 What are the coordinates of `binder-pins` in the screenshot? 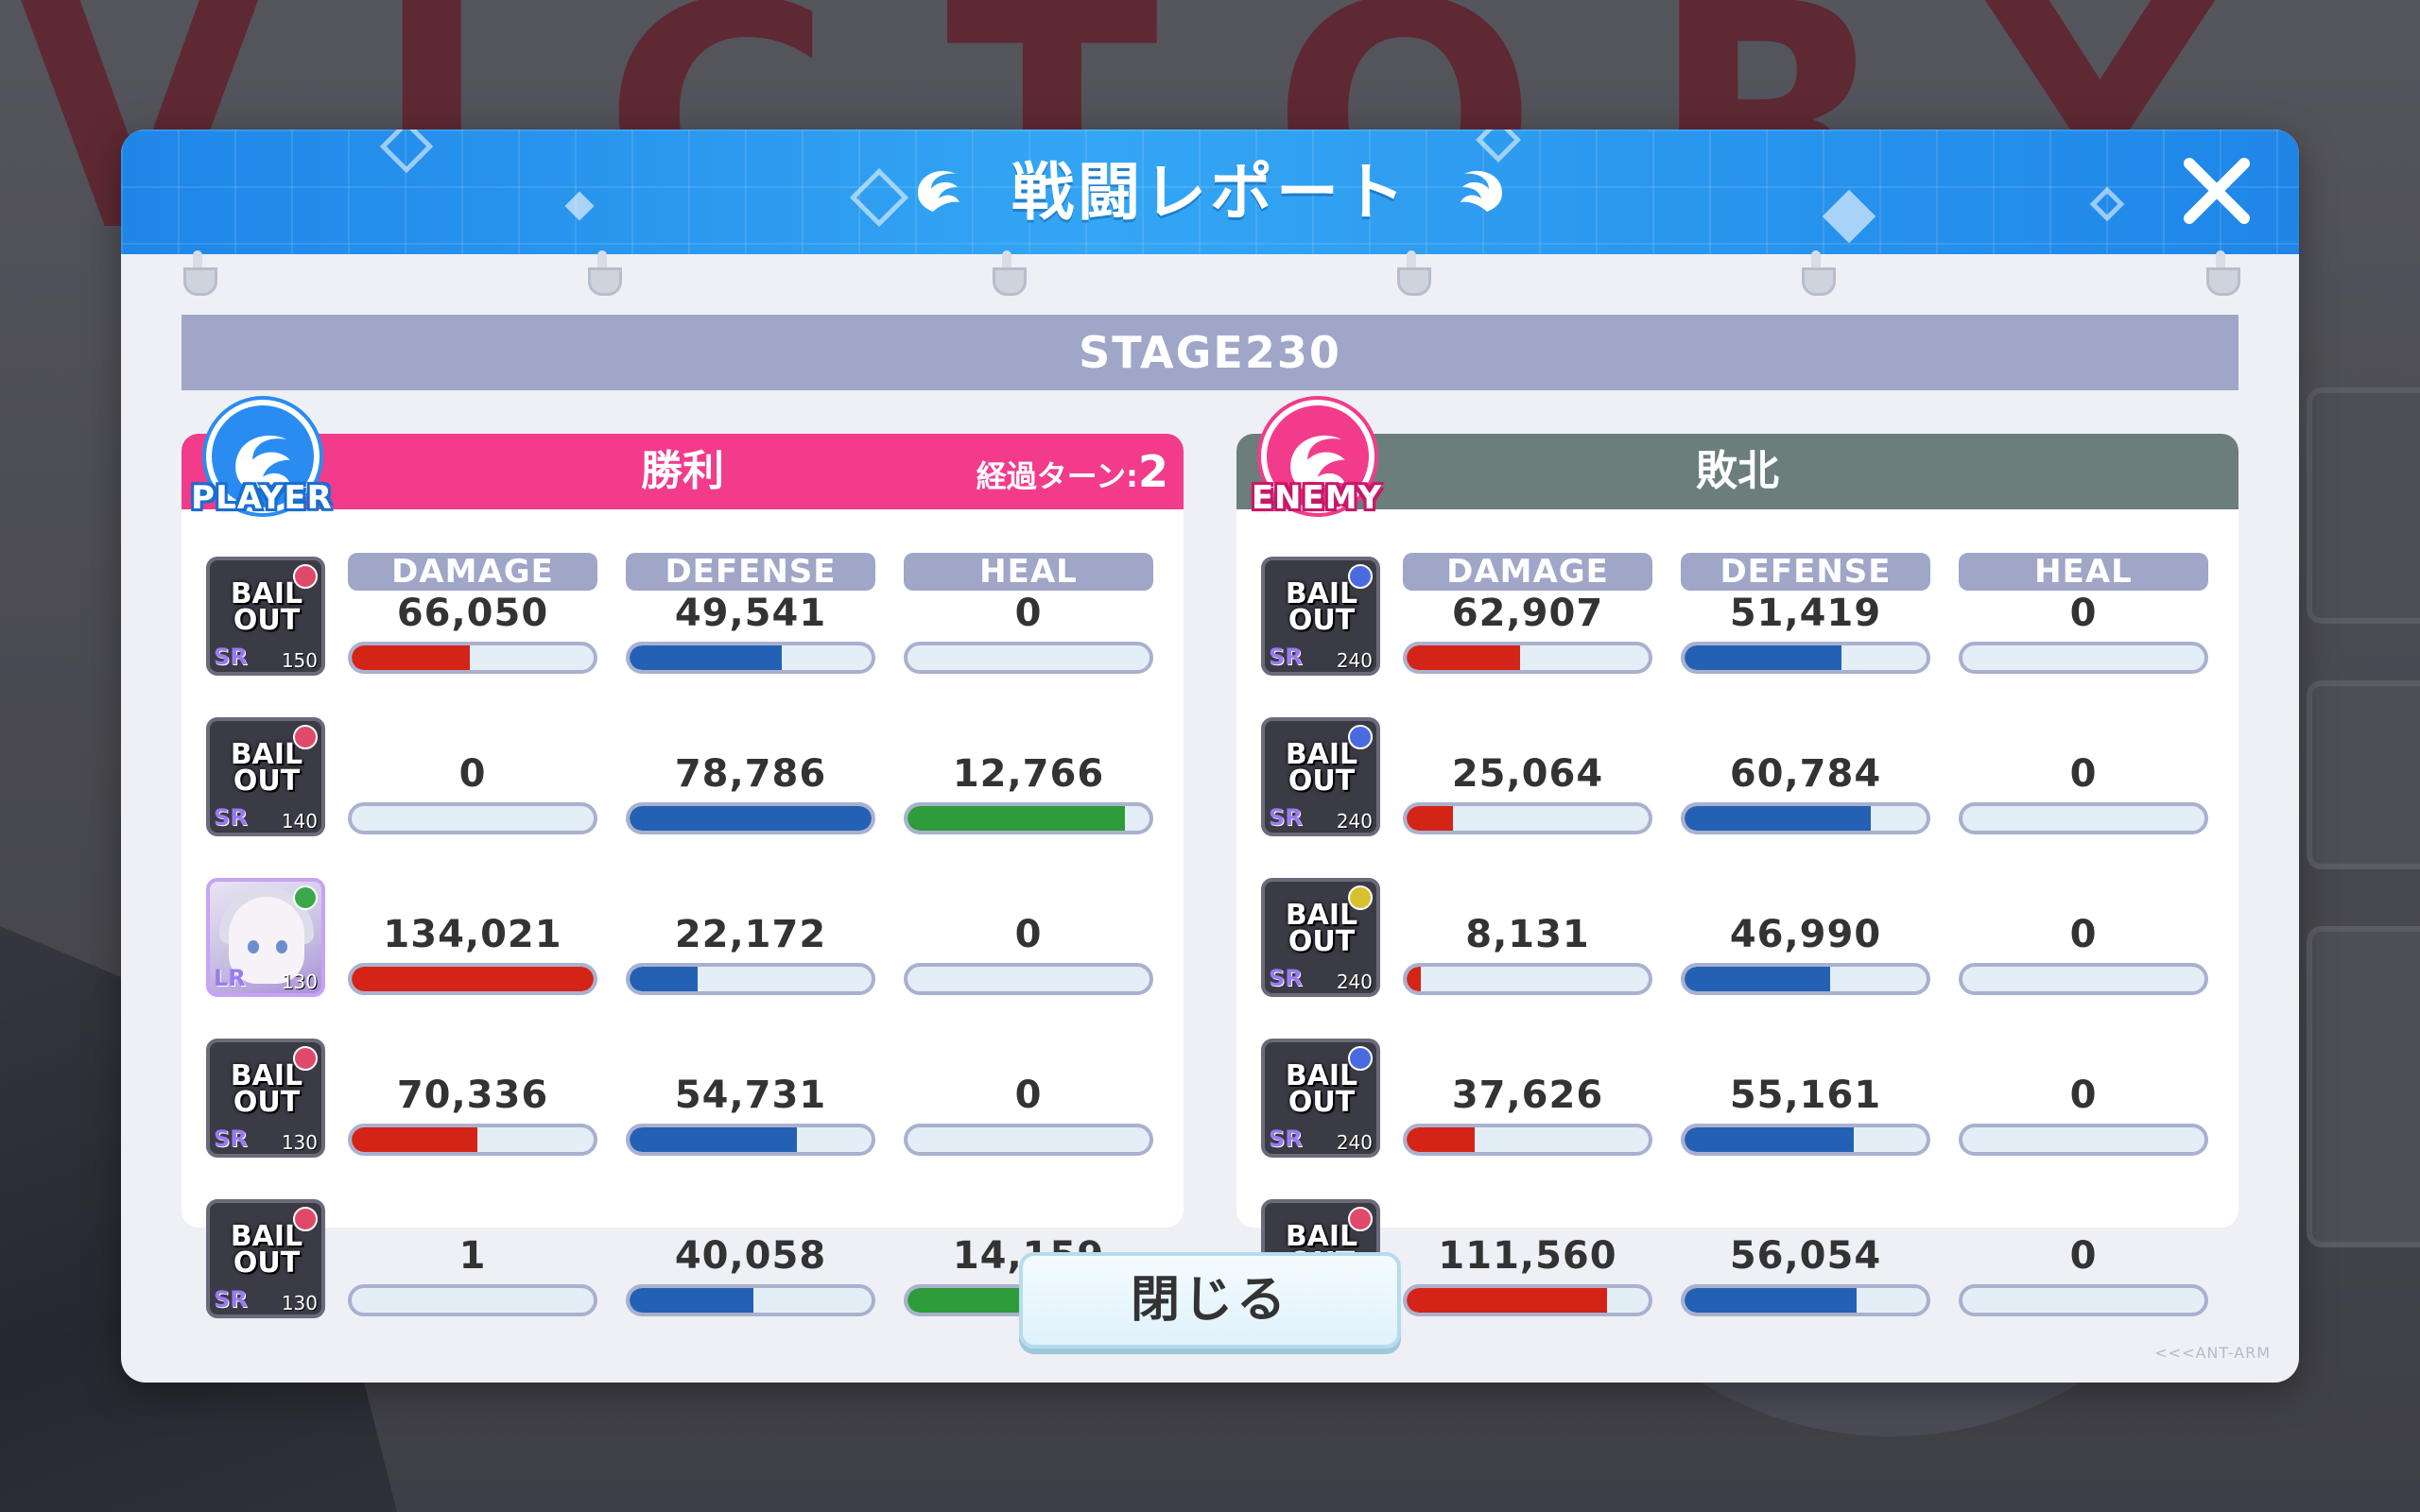 It's located at (1210, 274).